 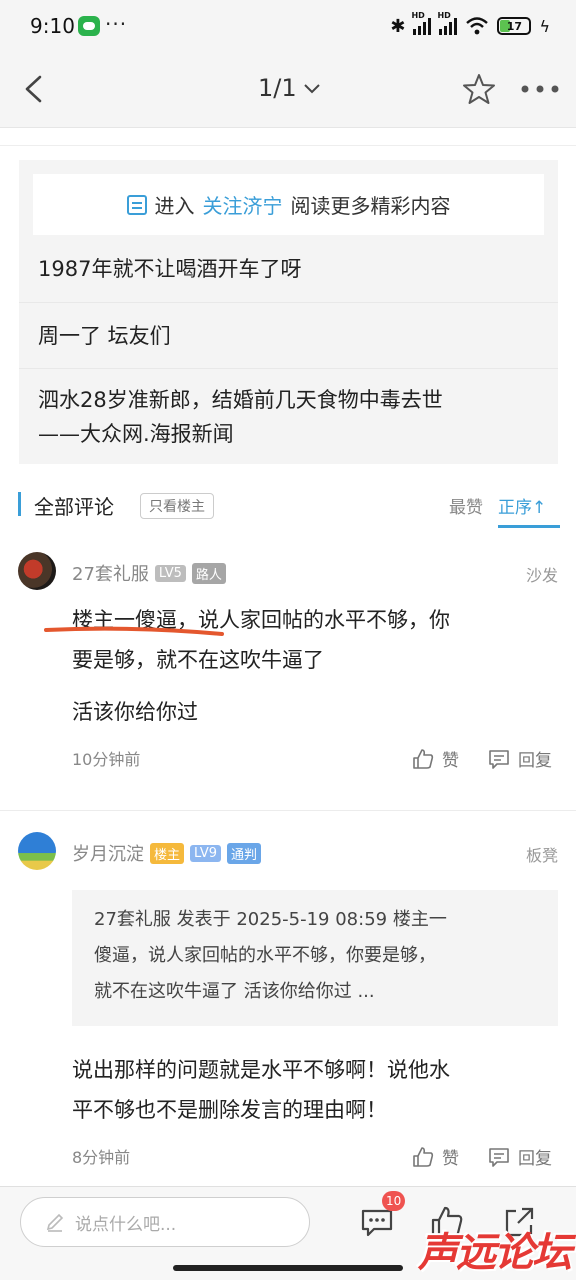 What do you see at coordinates (170, 573) in the screenshot?
I see `level-badge: LV5` at bounding box center [170, 573].